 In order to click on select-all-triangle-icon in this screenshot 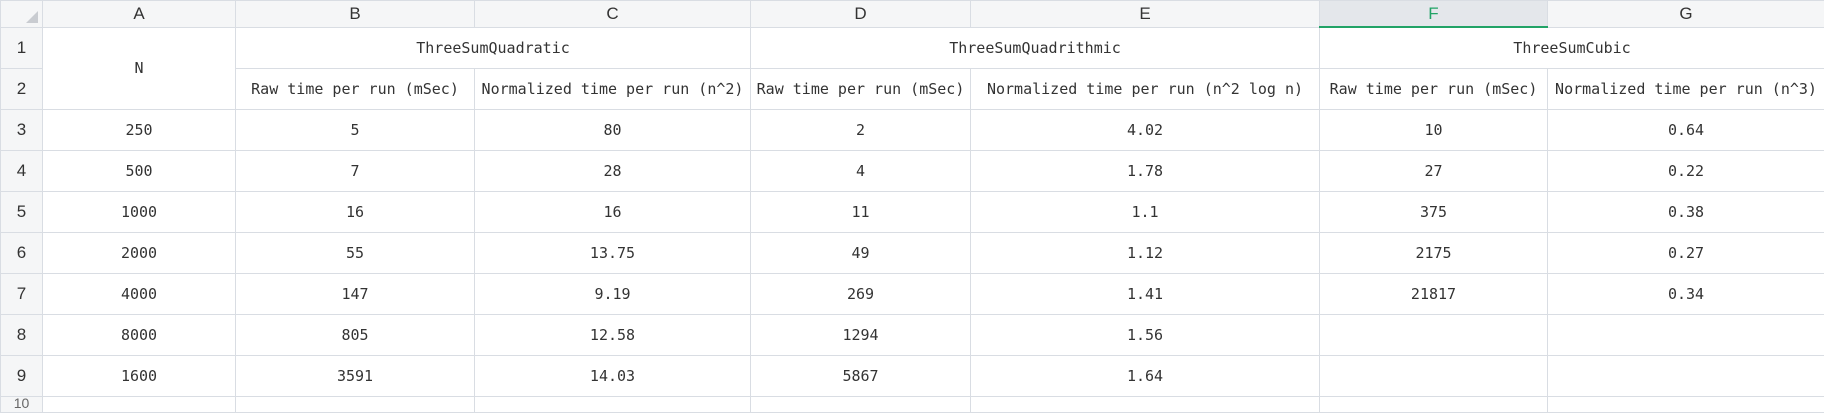, I will do `click(32, 17)`.